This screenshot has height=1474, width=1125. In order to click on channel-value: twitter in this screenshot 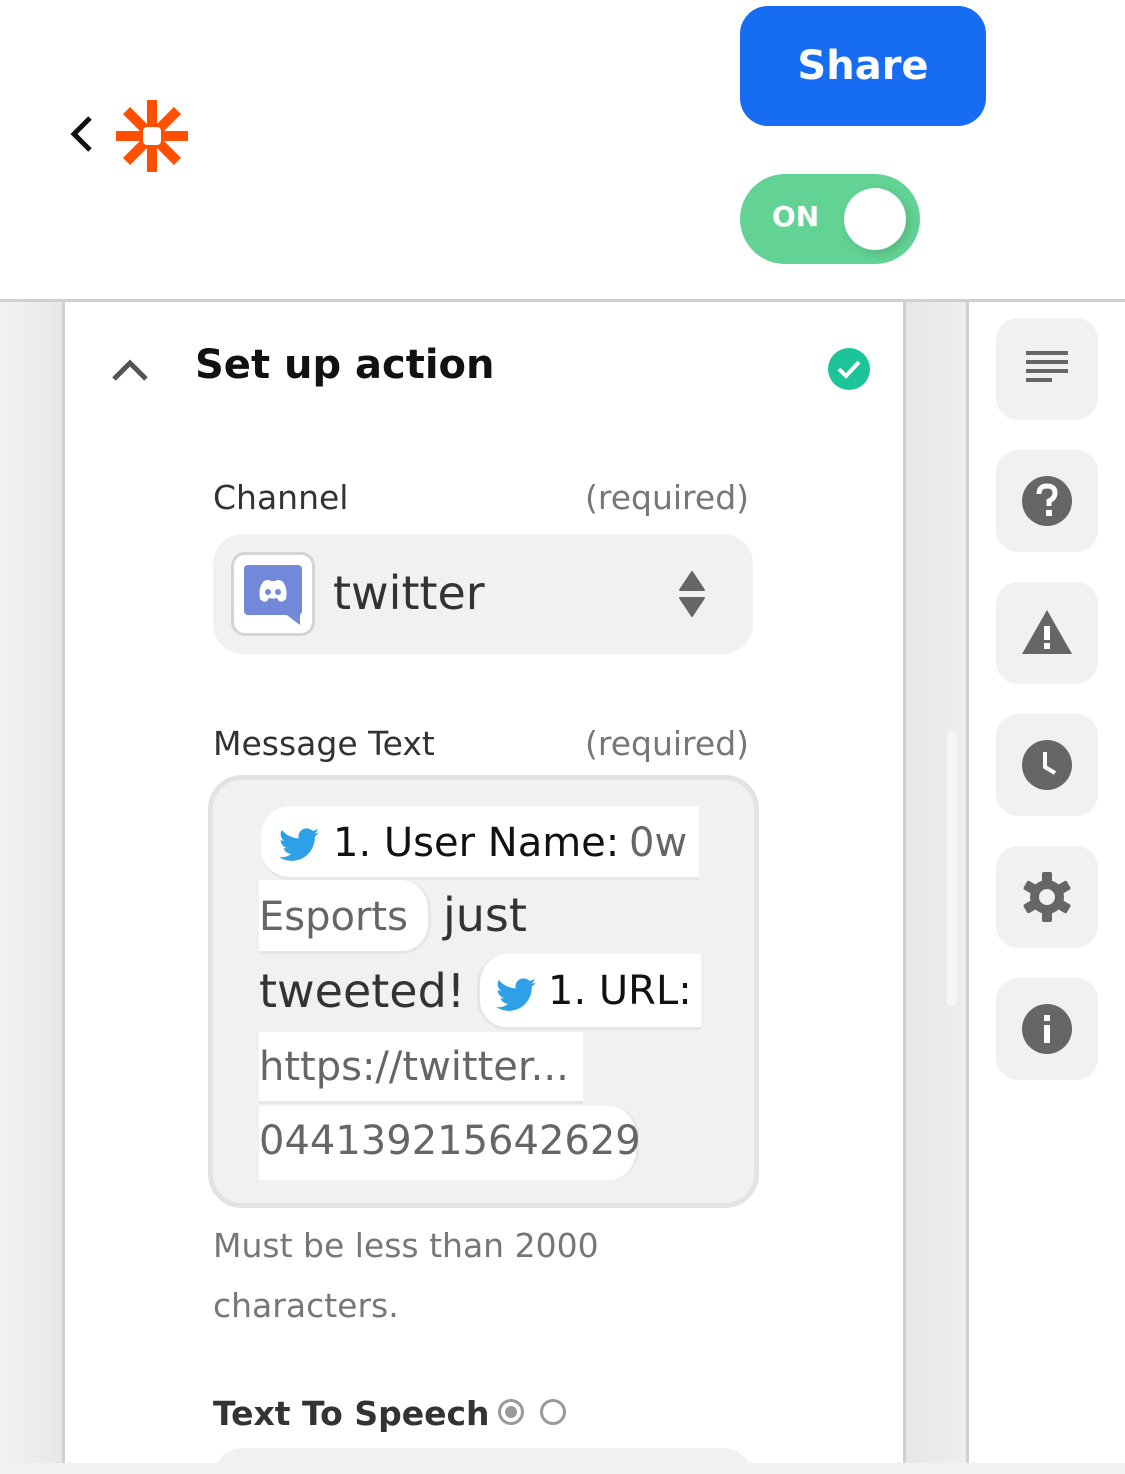, I will do `click(409, 593)`.